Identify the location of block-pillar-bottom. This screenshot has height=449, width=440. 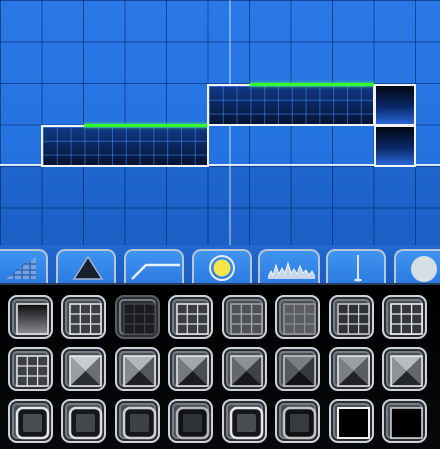
(395, 146).